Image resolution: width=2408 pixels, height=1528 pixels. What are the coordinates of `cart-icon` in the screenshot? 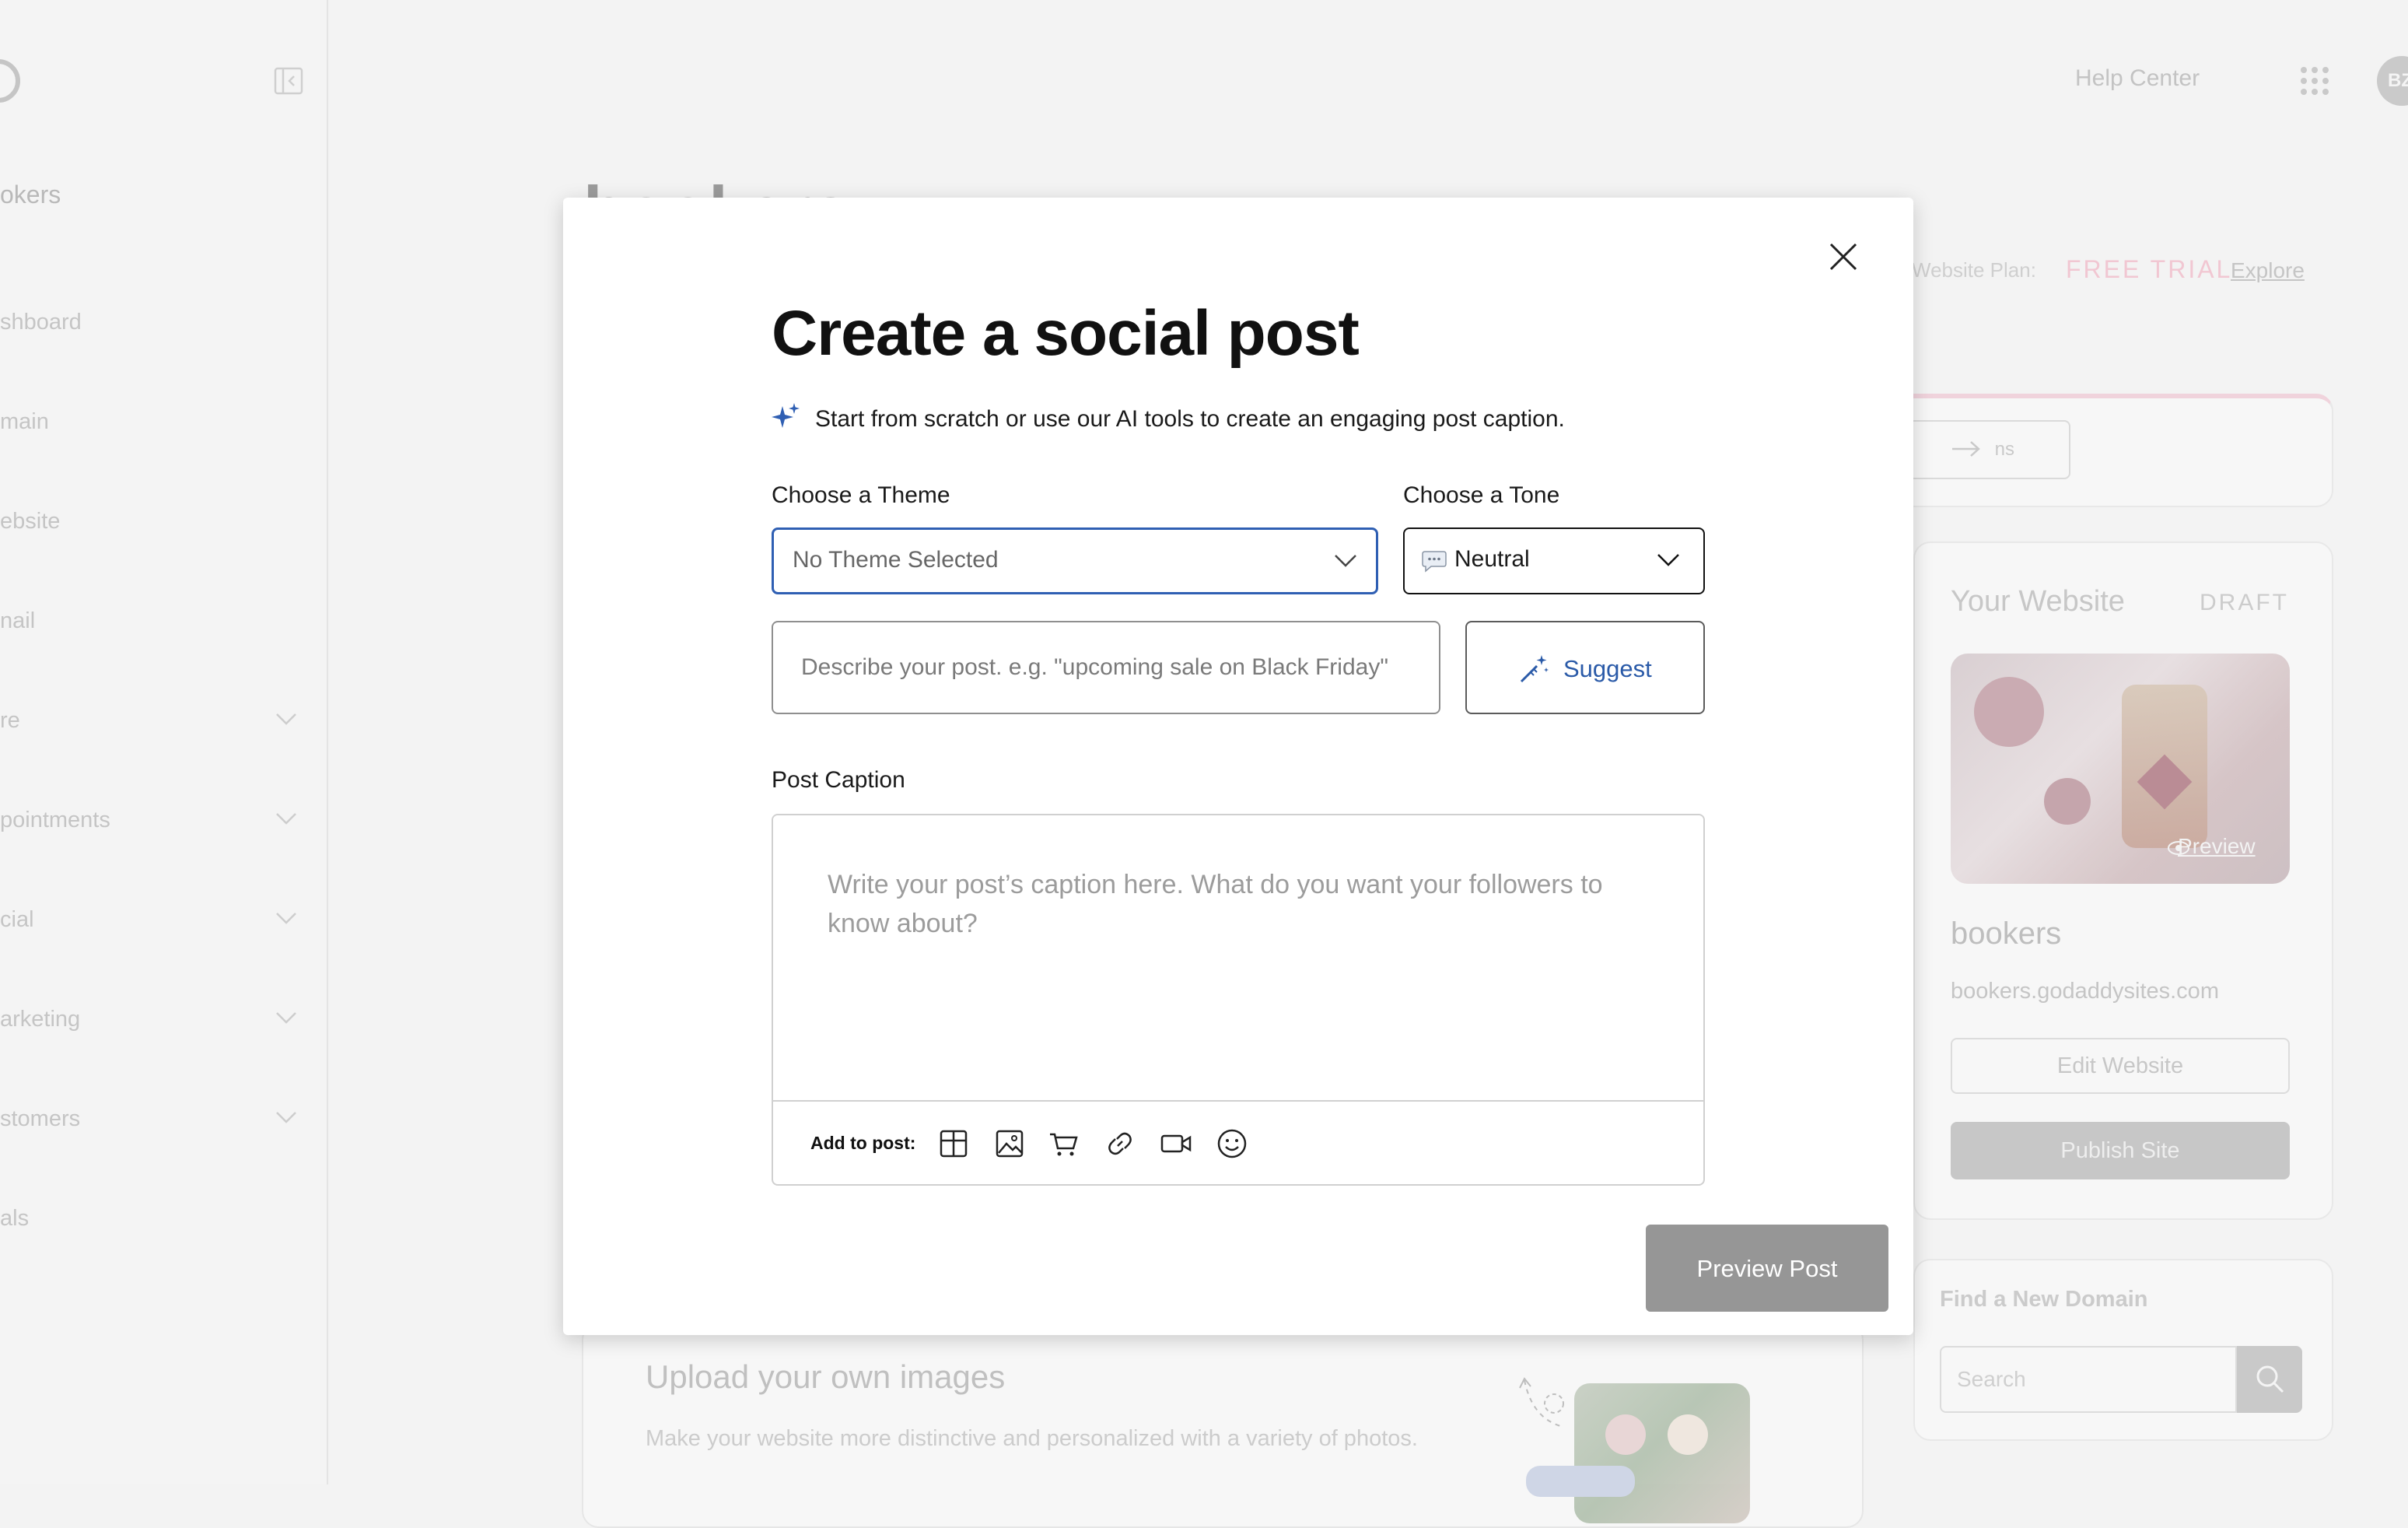 It's located at (1064, 1144).